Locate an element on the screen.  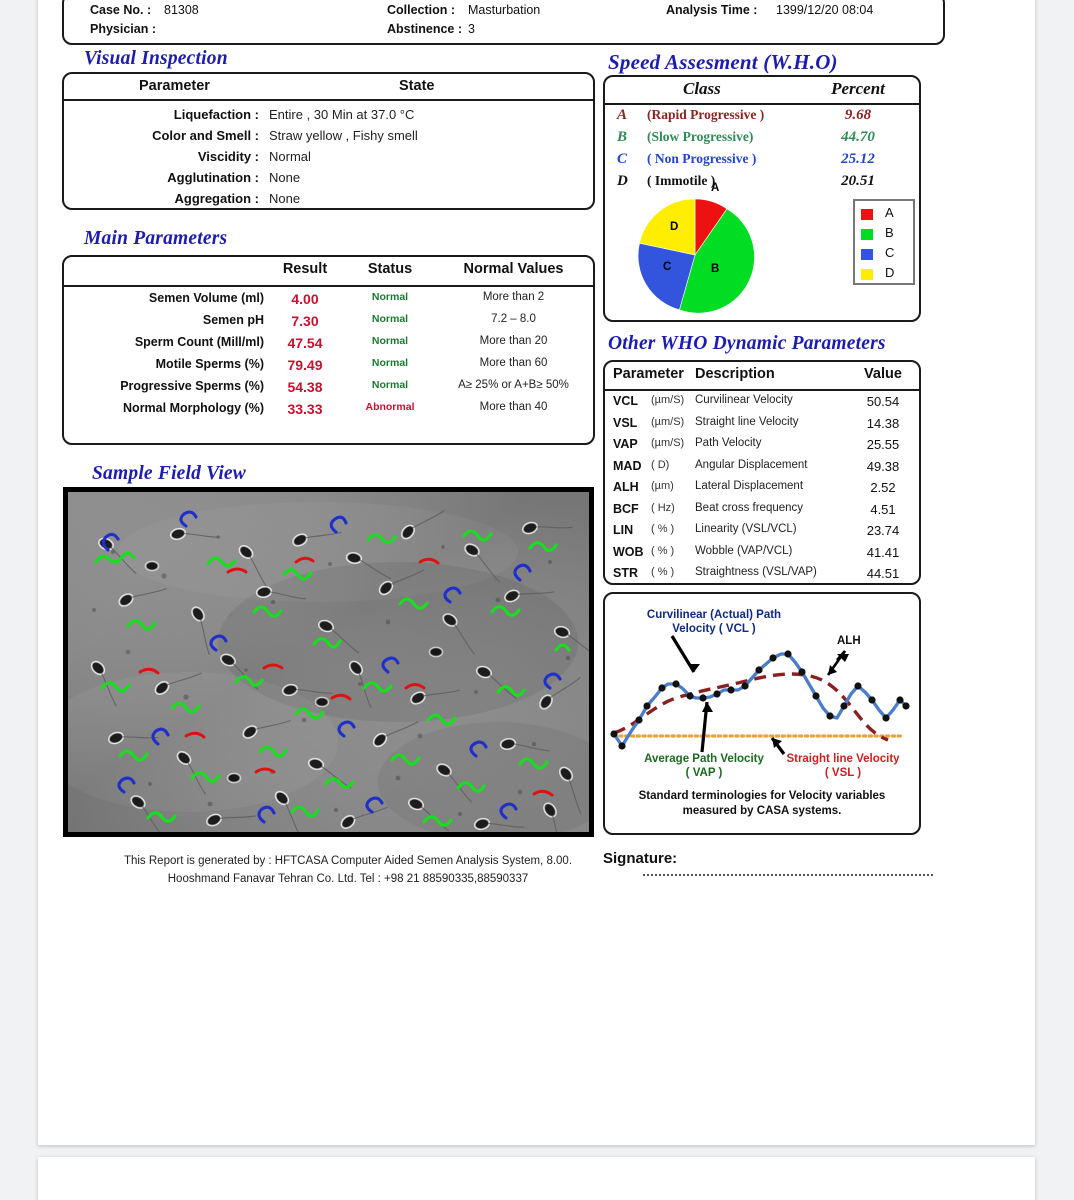
case-no-value: 81308 is located at coordinates (181, 10).